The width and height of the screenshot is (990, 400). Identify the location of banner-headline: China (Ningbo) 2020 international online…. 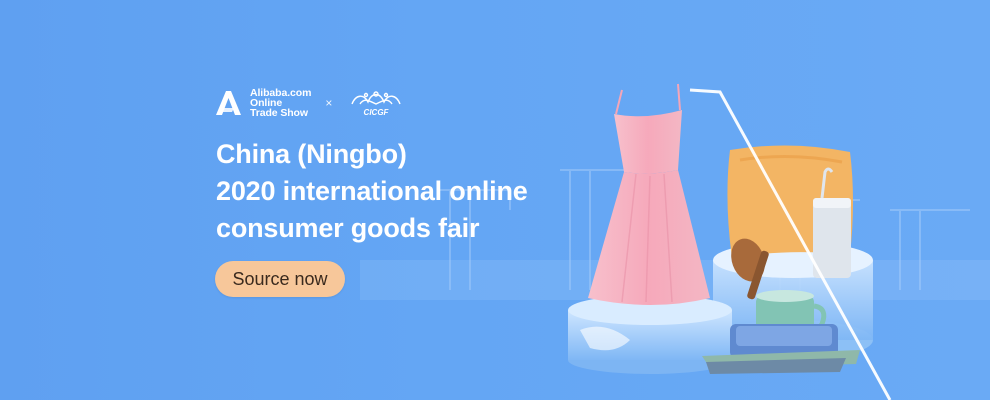
(372, 191).